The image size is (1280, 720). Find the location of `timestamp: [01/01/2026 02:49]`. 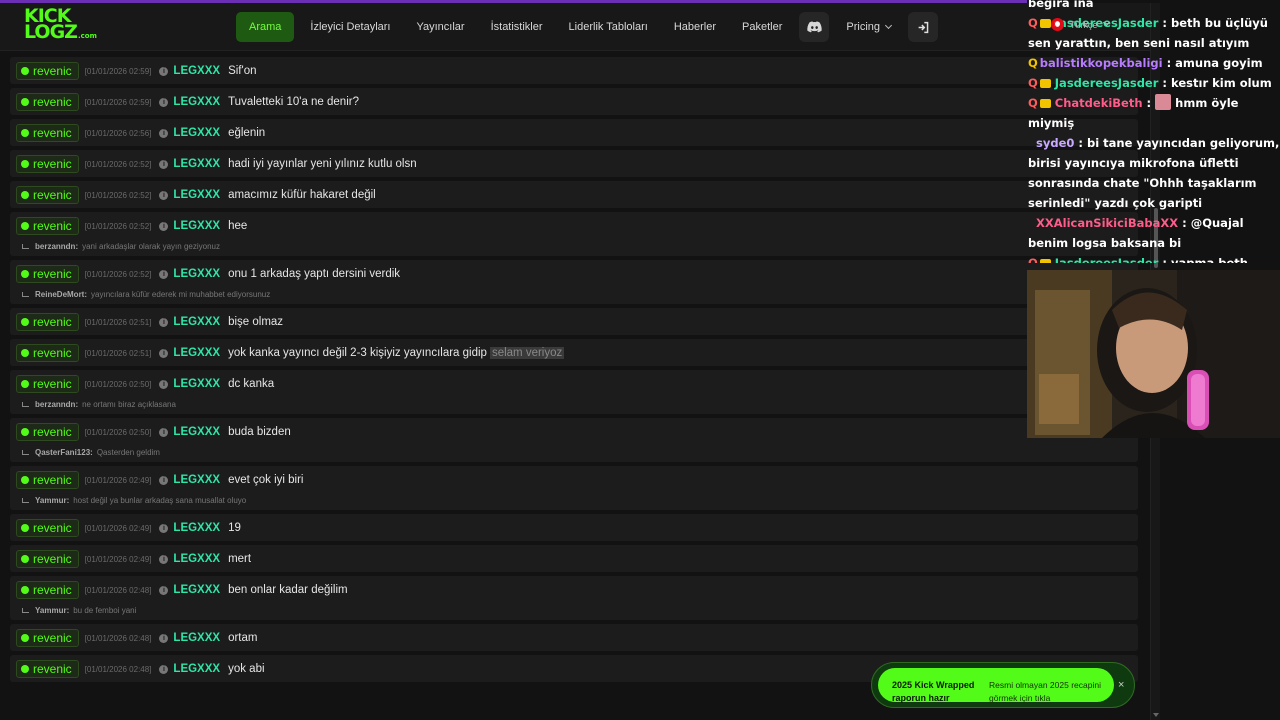

timestamp: [01/01/2026 02:49] is located at coordinates (118, 480).